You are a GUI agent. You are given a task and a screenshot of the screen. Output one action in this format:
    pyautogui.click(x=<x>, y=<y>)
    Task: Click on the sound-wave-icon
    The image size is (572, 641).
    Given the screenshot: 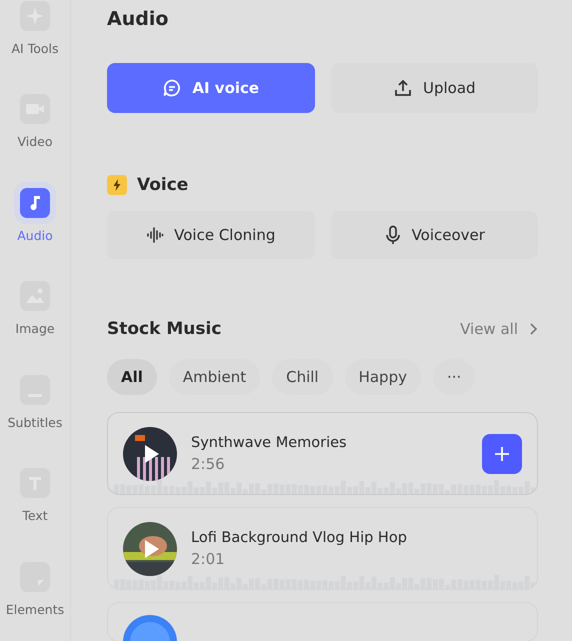 What is the action you would take?
    pyautogui.click(x=155, y=235)
    